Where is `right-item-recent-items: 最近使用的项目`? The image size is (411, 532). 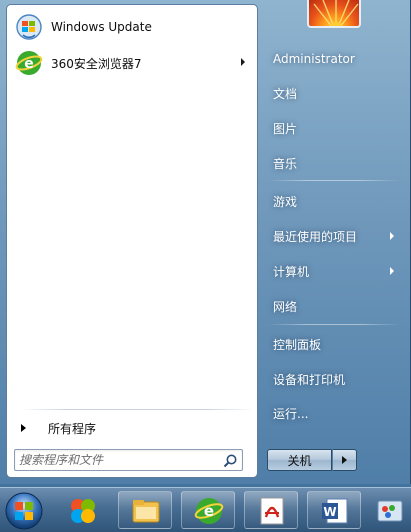
right-item-recent-items: 最近使用的项目 is located at coordinates (334, 236).